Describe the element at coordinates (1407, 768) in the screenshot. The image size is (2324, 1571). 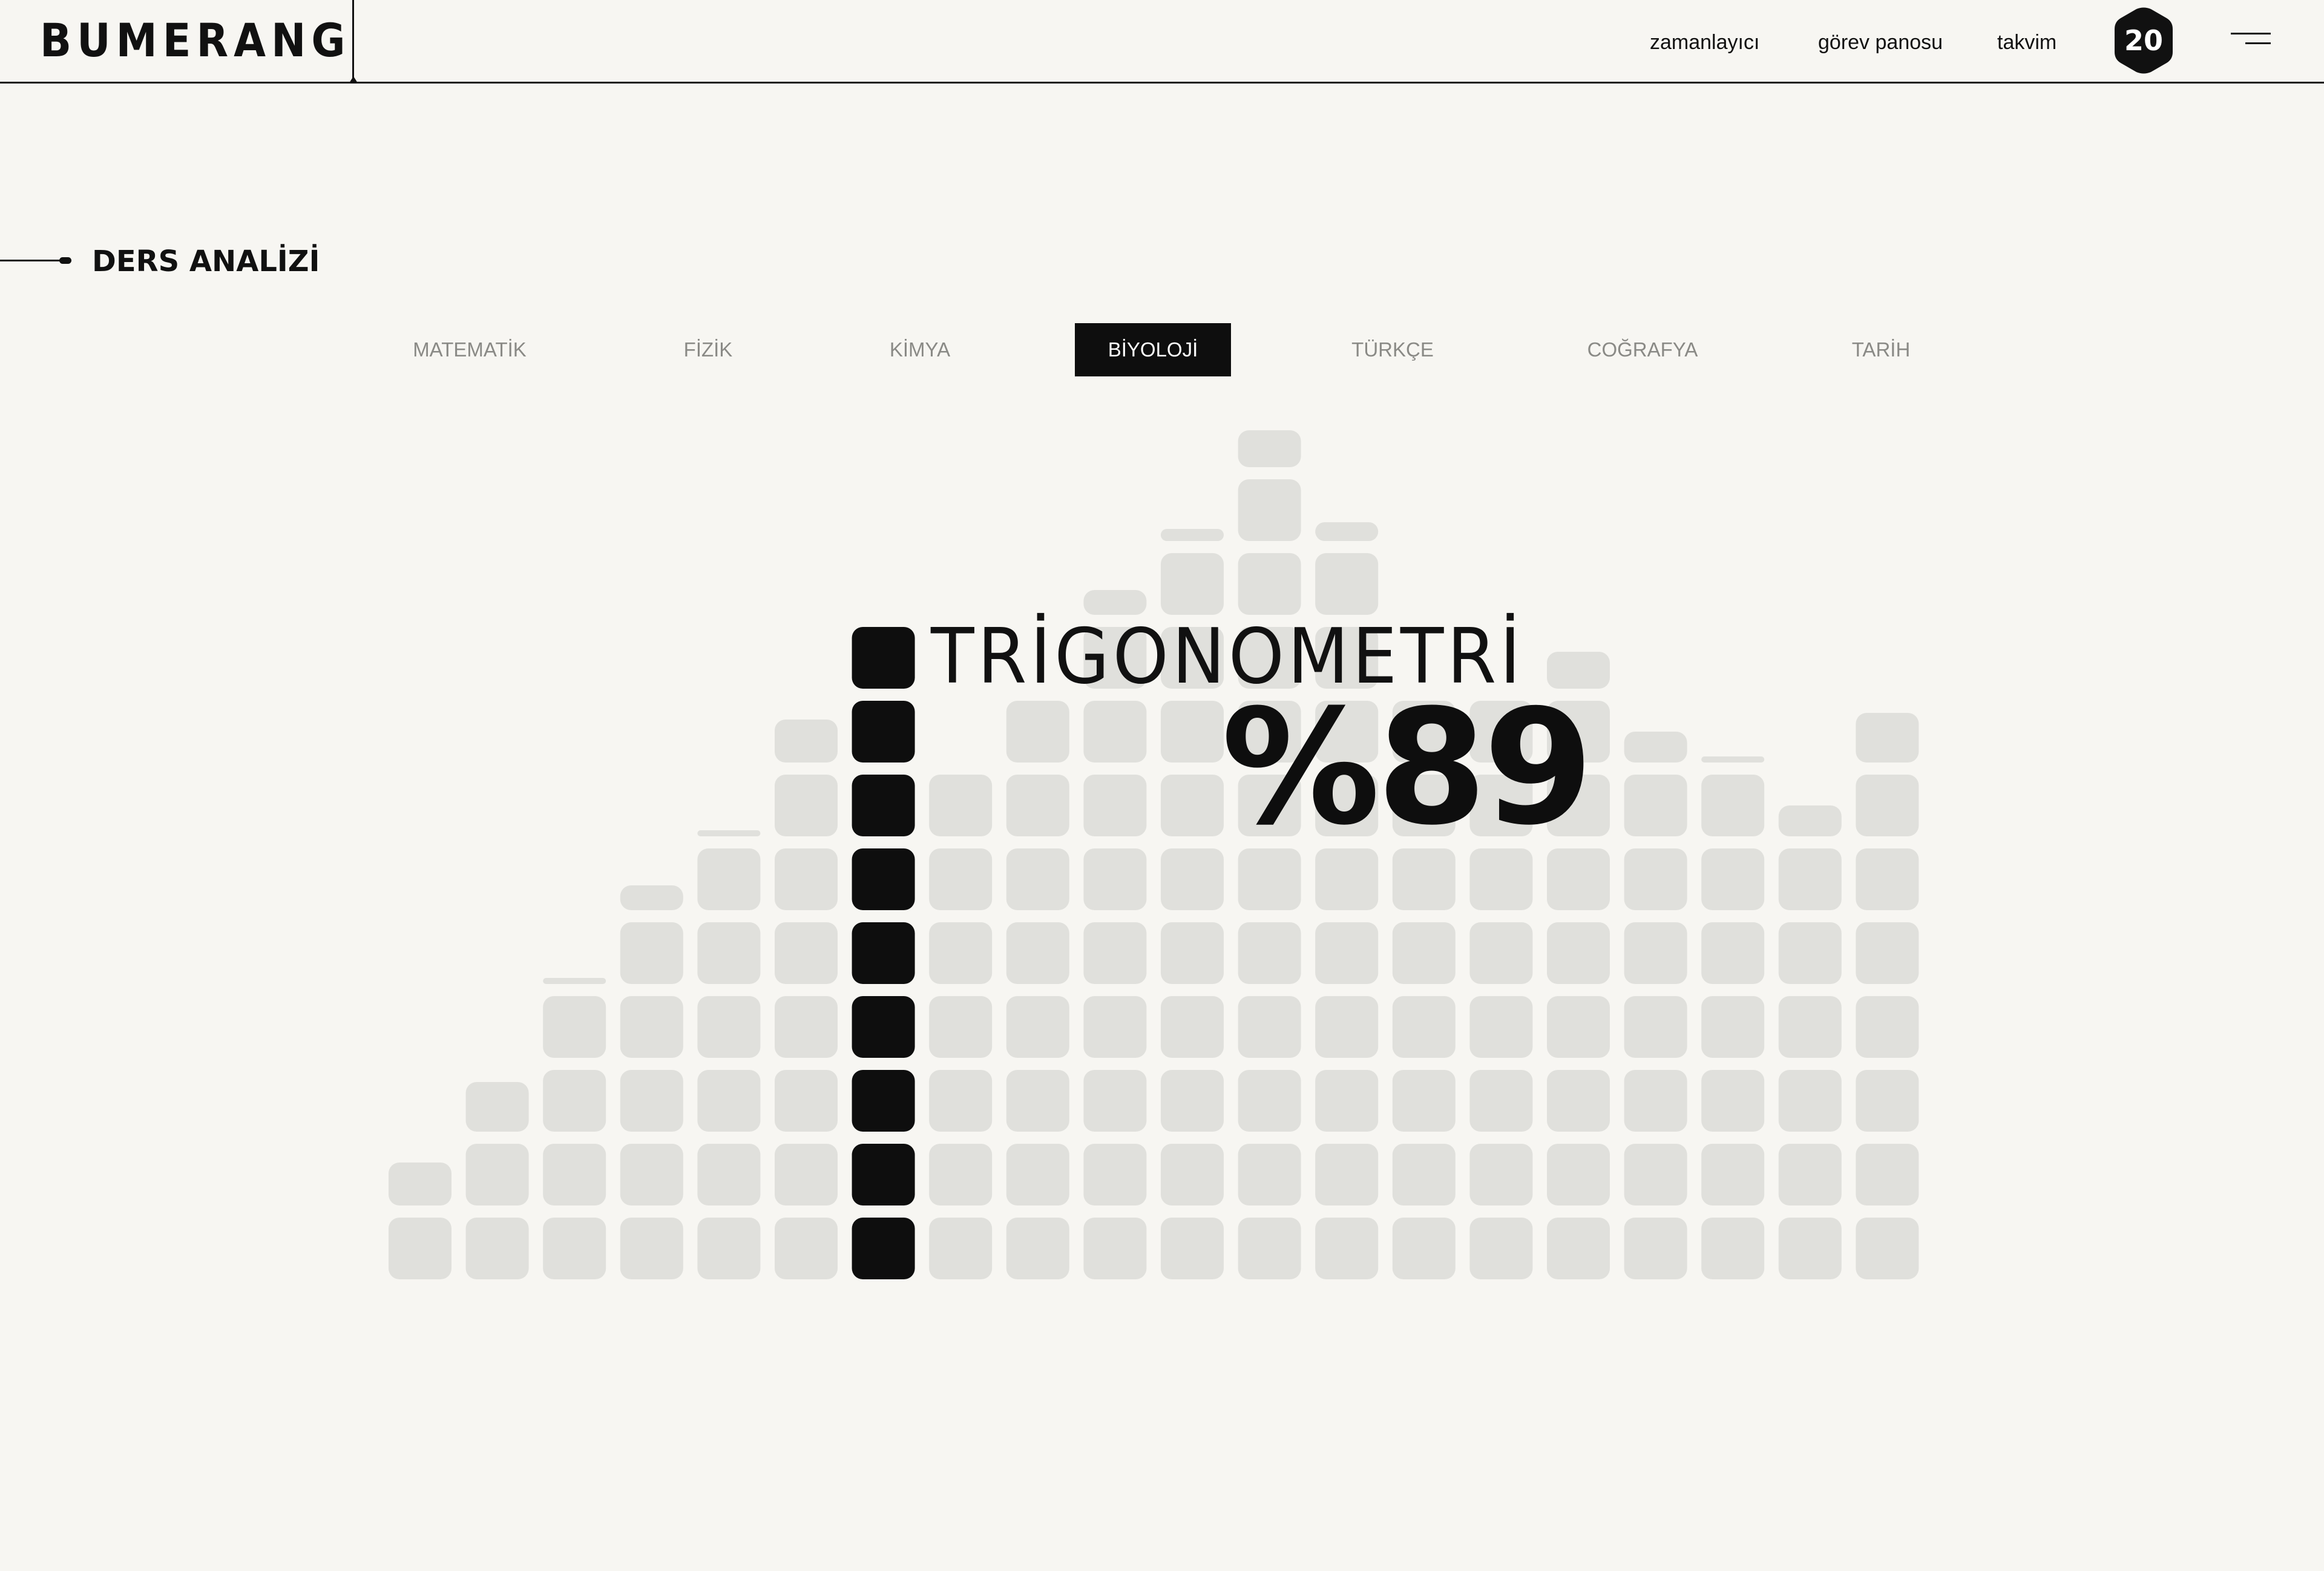
I see `chart-highlight-value: %89` at that location.